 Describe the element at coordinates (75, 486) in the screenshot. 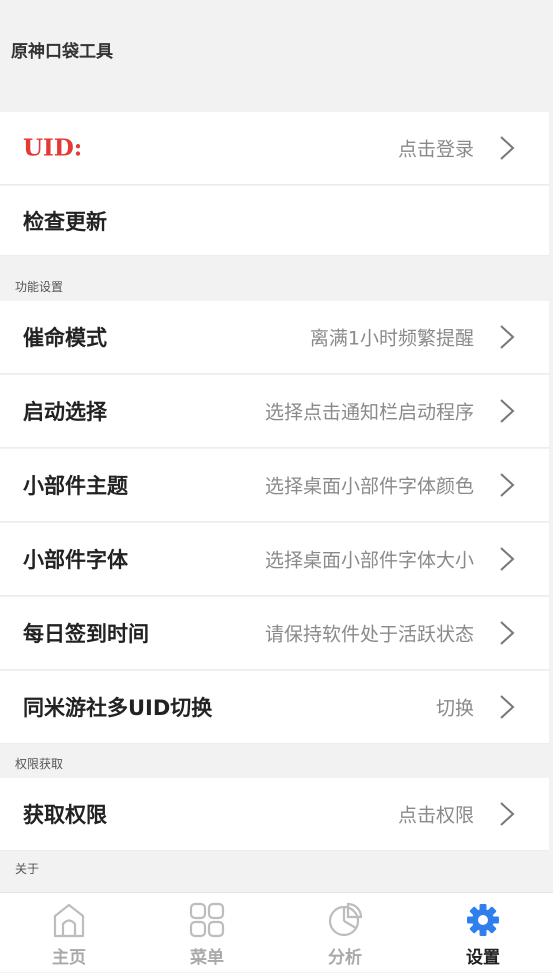

I see `widget-theme-label: 小部件主题` at that location.